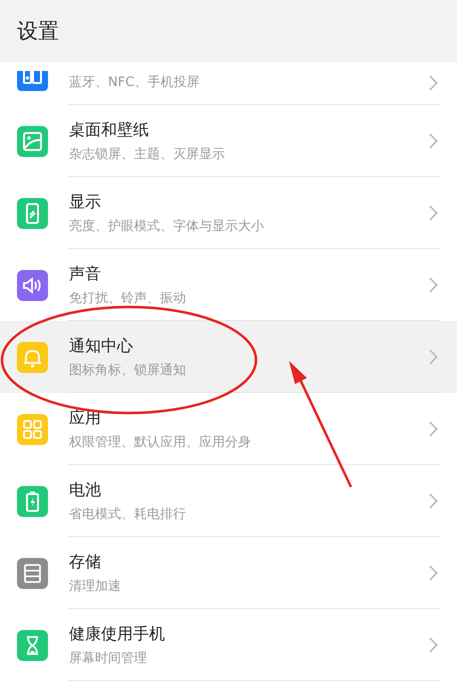 Image resolution: width=457 pixels, height=687 pixels. Describe the element at coordinates (228, 213) in the screenshot. I see `settings-item: 显示 亮度、护眼模式、字体与显示大小` at that location.